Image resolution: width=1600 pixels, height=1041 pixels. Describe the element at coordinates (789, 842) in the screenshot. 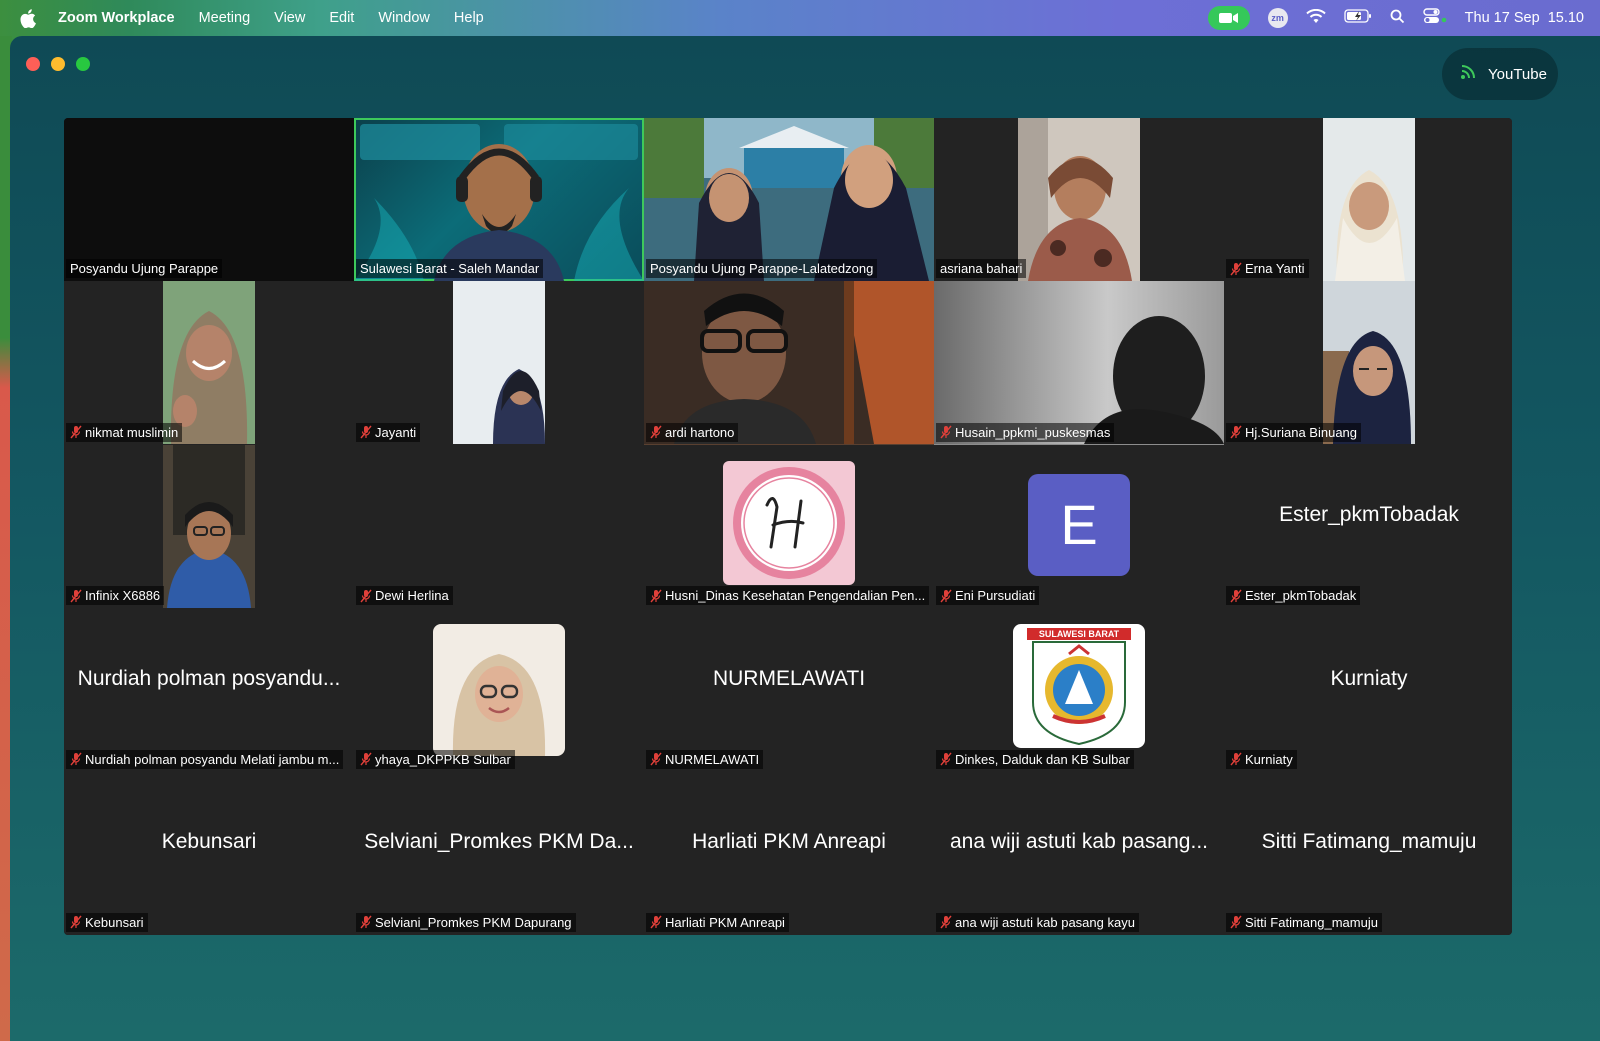

I see `participant-display-name: Harliati PKM Anreapi` at that location.